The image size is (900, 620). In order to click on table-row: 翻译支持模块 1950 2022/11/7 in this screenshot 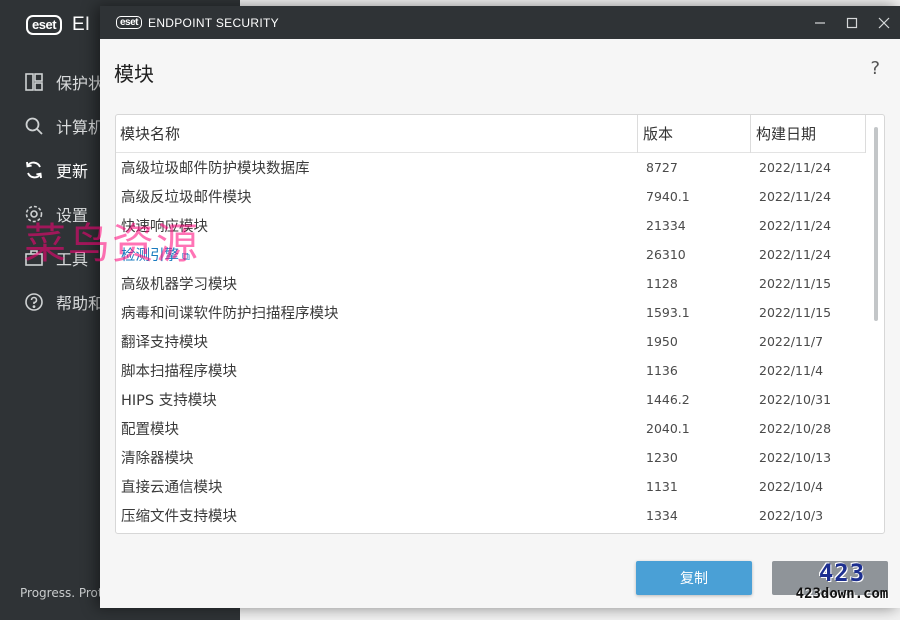, I will do `click(491, 341)`.